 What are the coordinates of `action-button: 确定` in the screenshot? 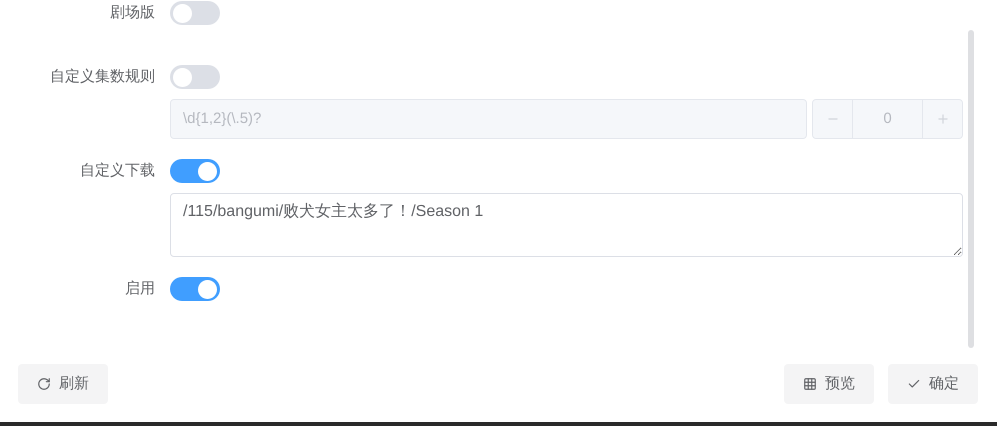 It's located at (933, 384).